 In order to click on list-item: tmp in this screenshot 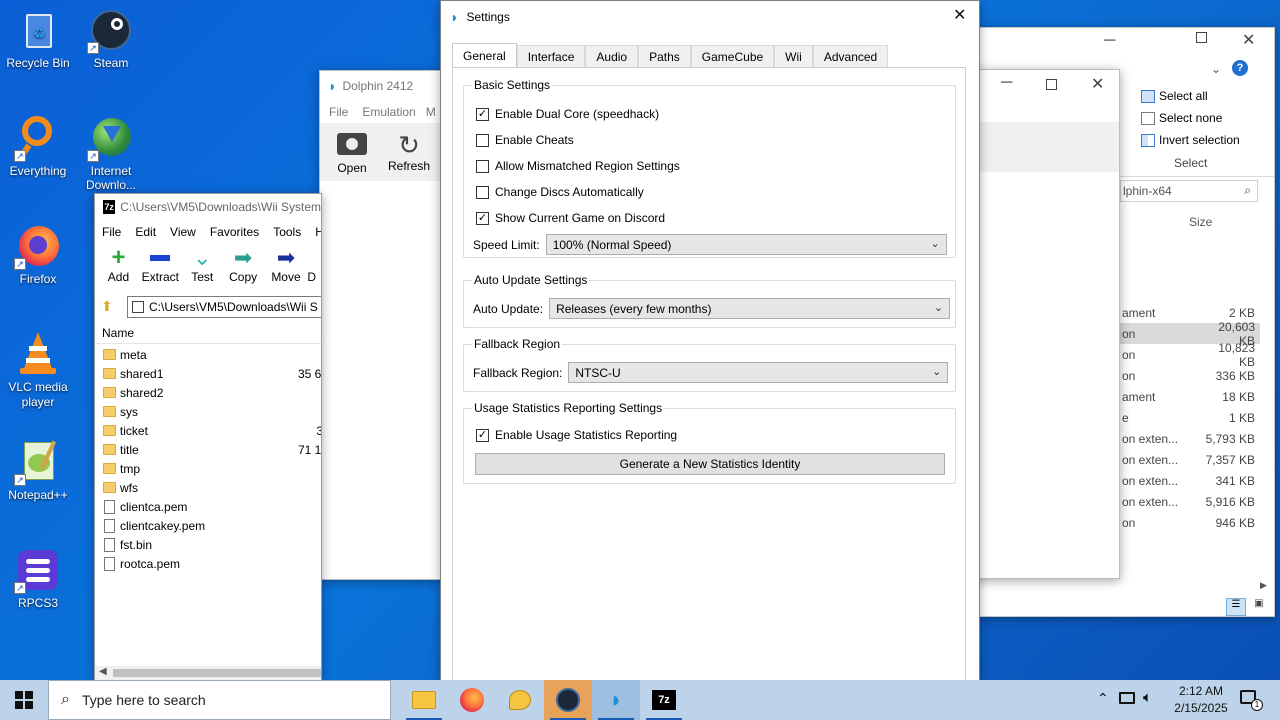, I will do `click(208, 468)`.